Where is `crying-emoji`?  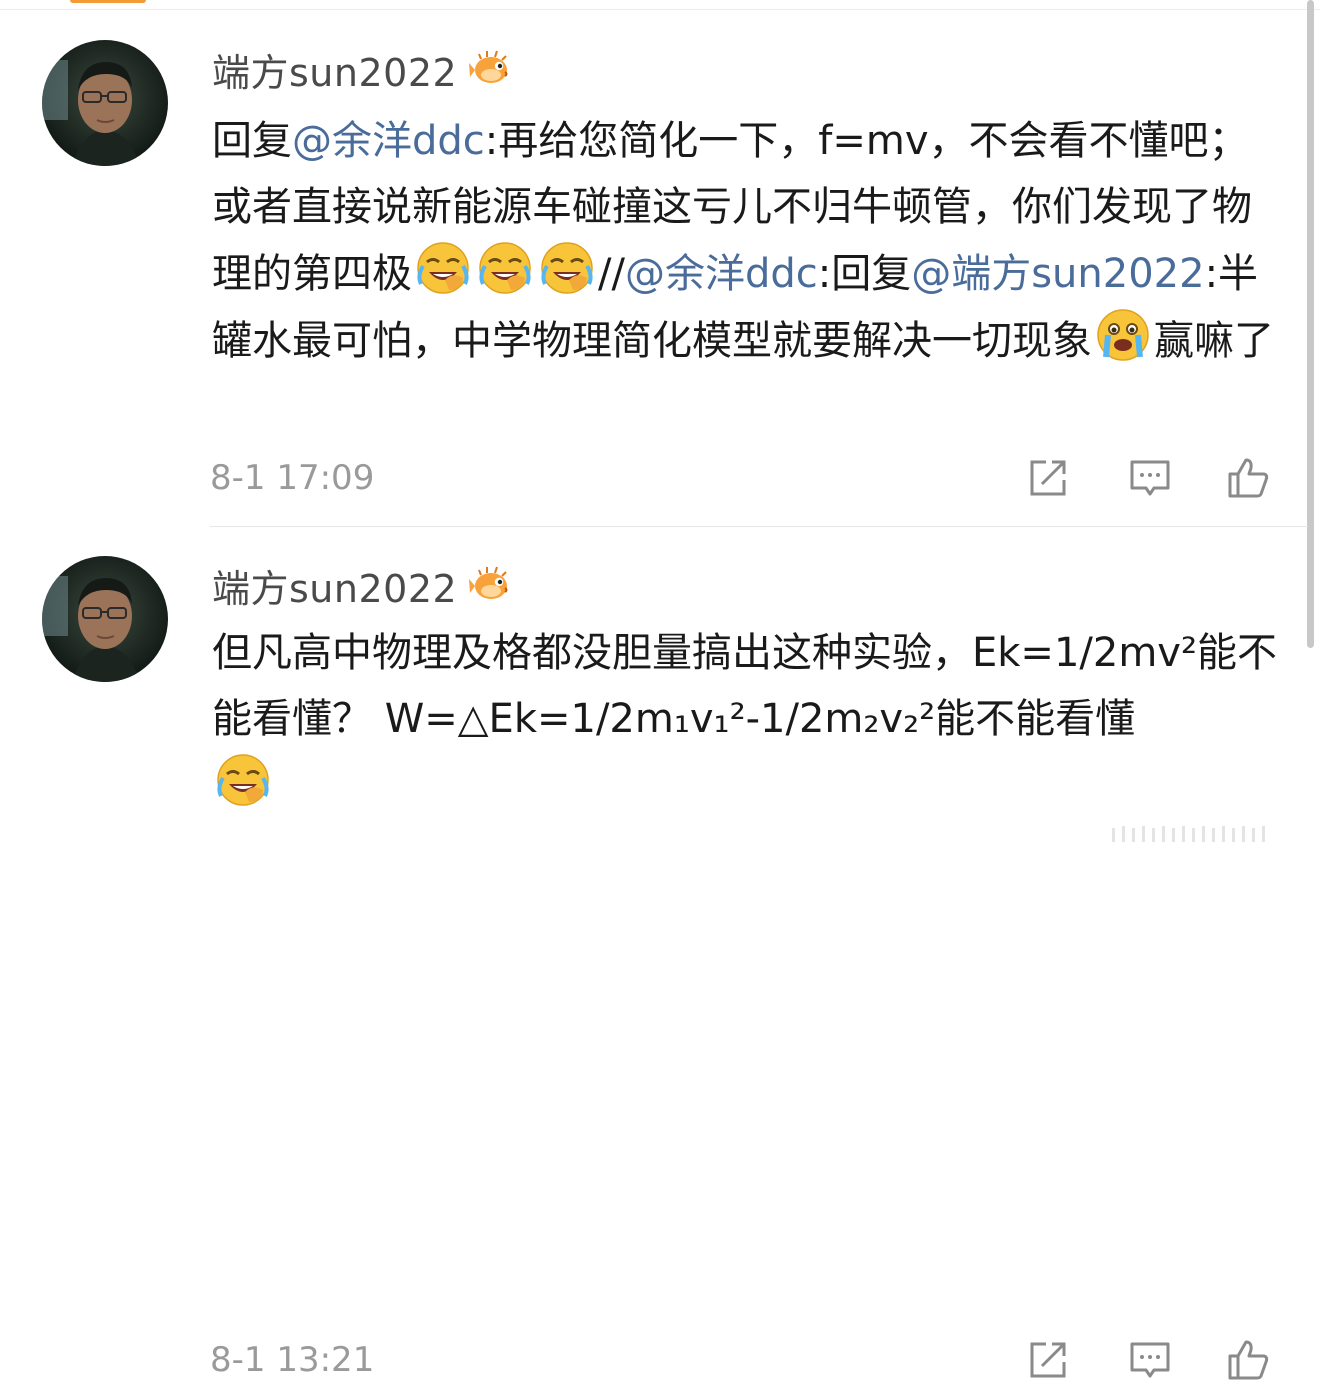
crying-emoji is located at coordinates (1123, 335).